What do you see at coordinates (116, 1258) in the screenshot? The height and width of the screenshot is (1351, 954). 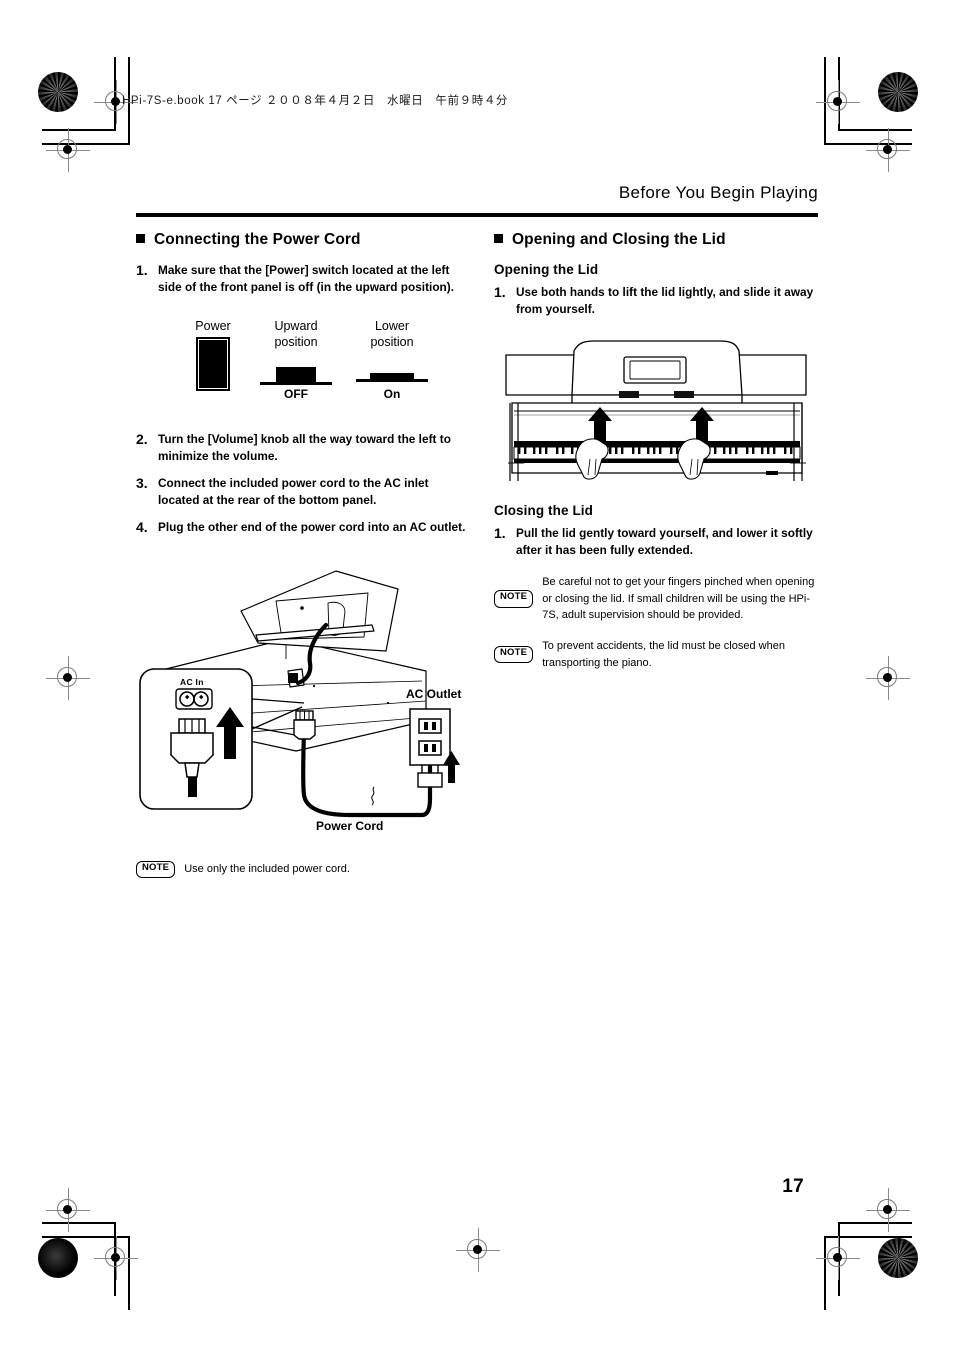 I see `registration-mark-bottom-left-lower` at bounding box center [116, 1258].